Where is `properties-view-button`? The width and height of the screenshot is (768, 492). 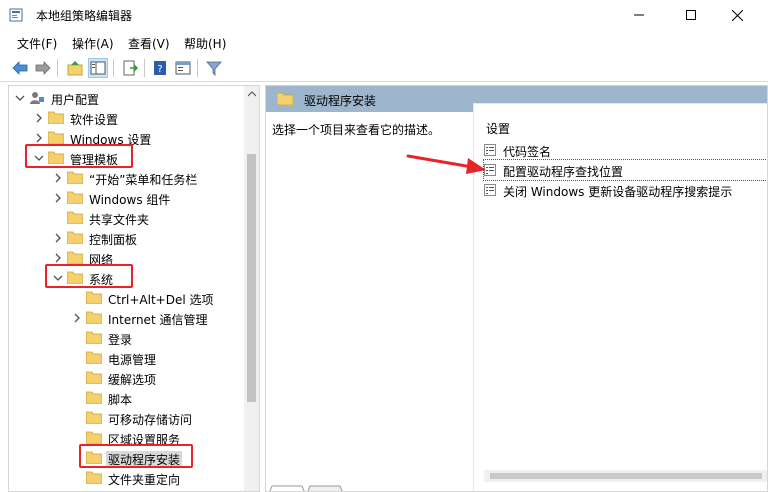 properties-view-button is located at coordinates (183, 68).